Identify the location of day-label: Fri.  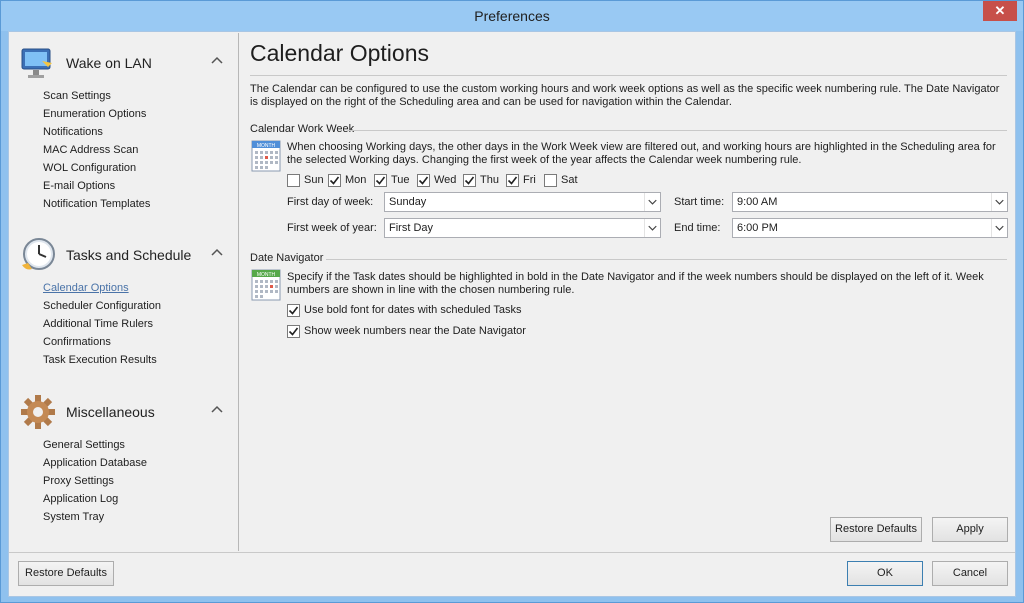
(529, 180).